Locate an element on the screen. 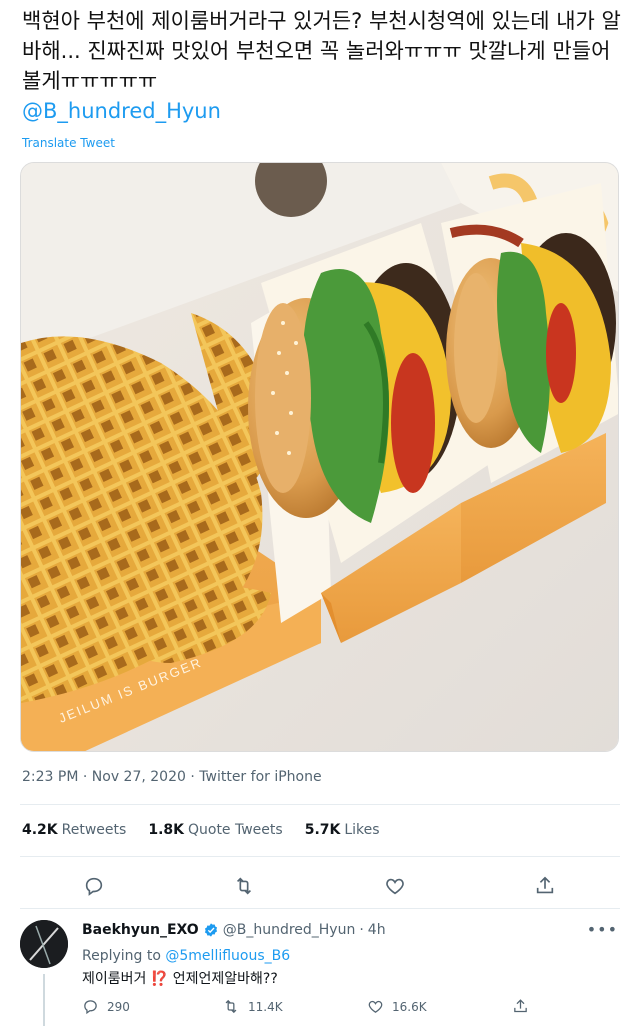  reply-text: 제이룸버거 ⁉️ 언제언제알바해?? is located at coordinates (180, 979).